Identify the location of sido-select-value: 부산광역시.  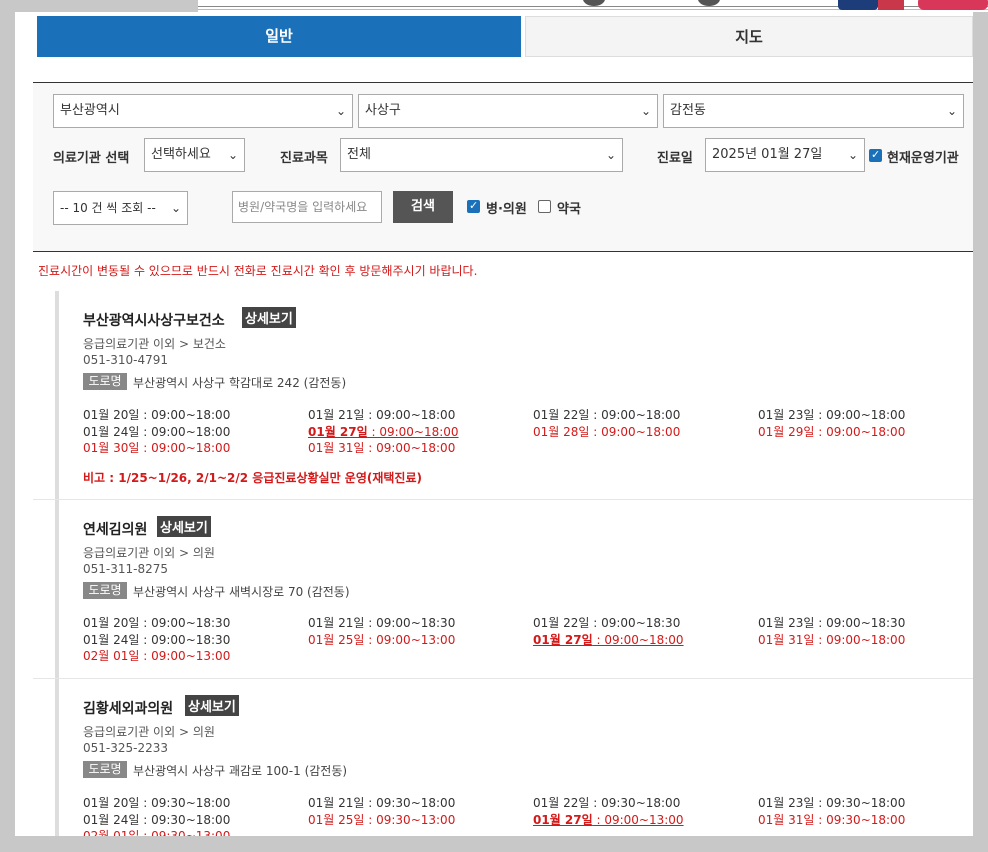
(90, 110).